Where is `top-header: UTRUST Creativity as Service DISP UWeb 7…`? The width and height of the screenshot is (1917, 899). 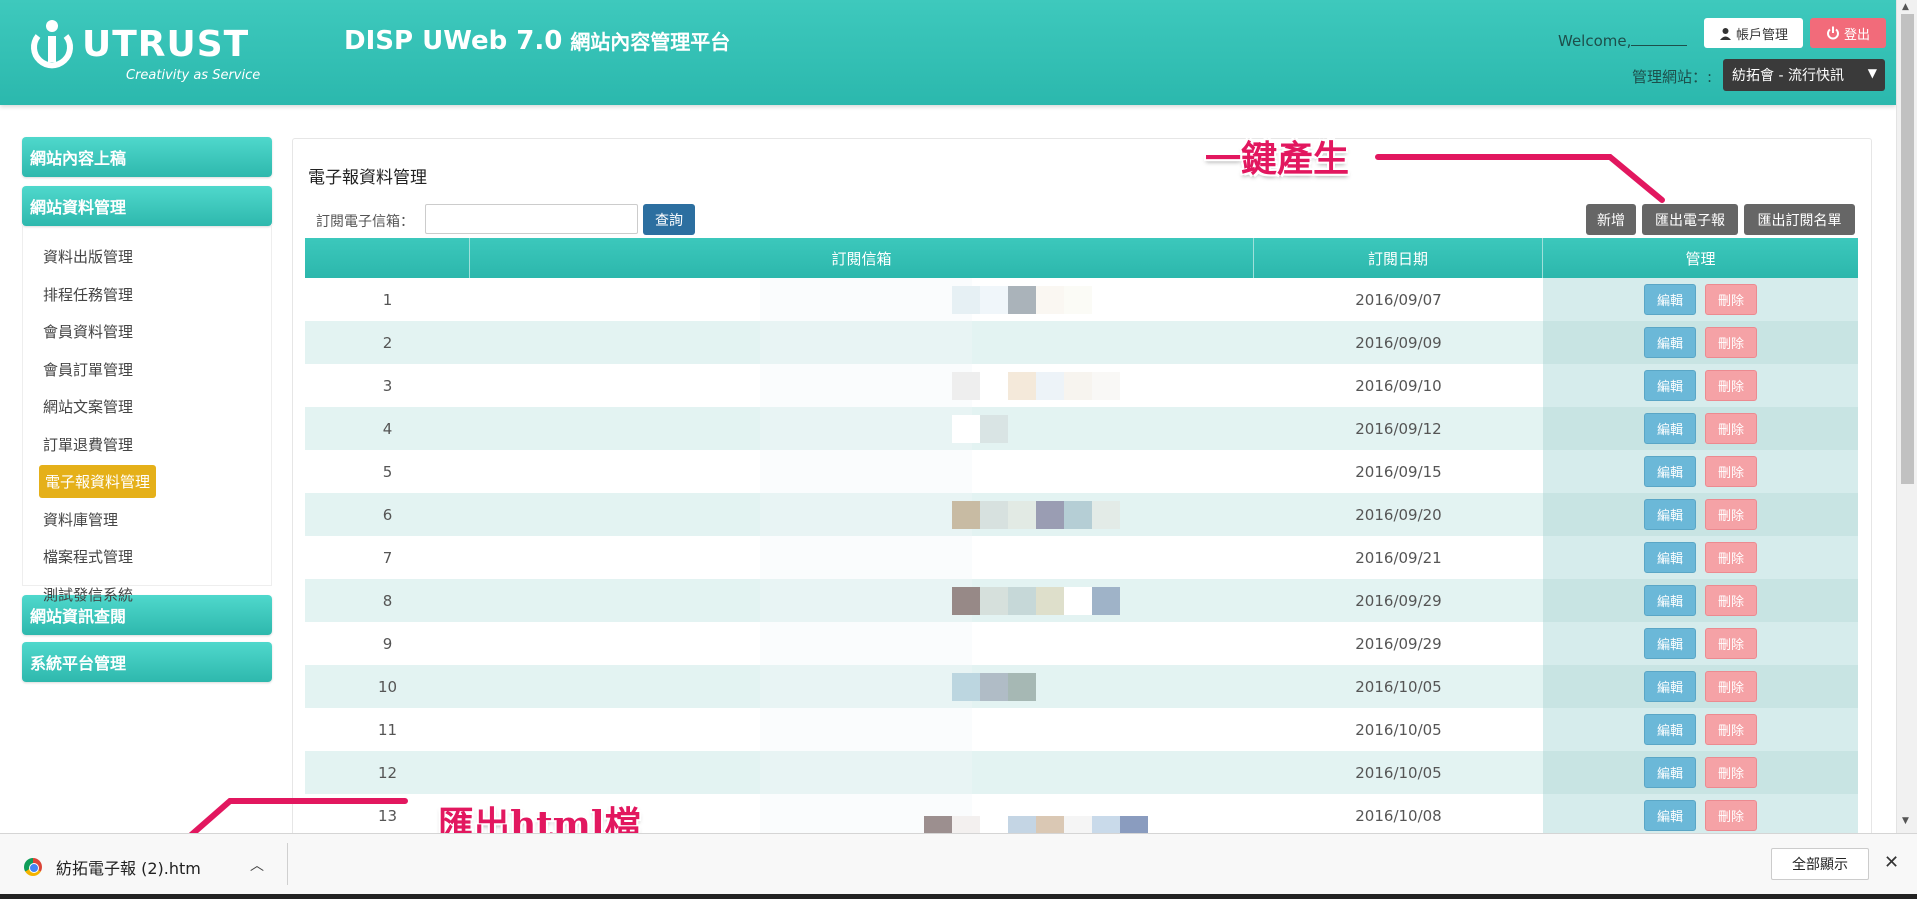 top-header: UTRUST Creativity as Service DISP UWeb 7… is located at coordinates (948, 52).